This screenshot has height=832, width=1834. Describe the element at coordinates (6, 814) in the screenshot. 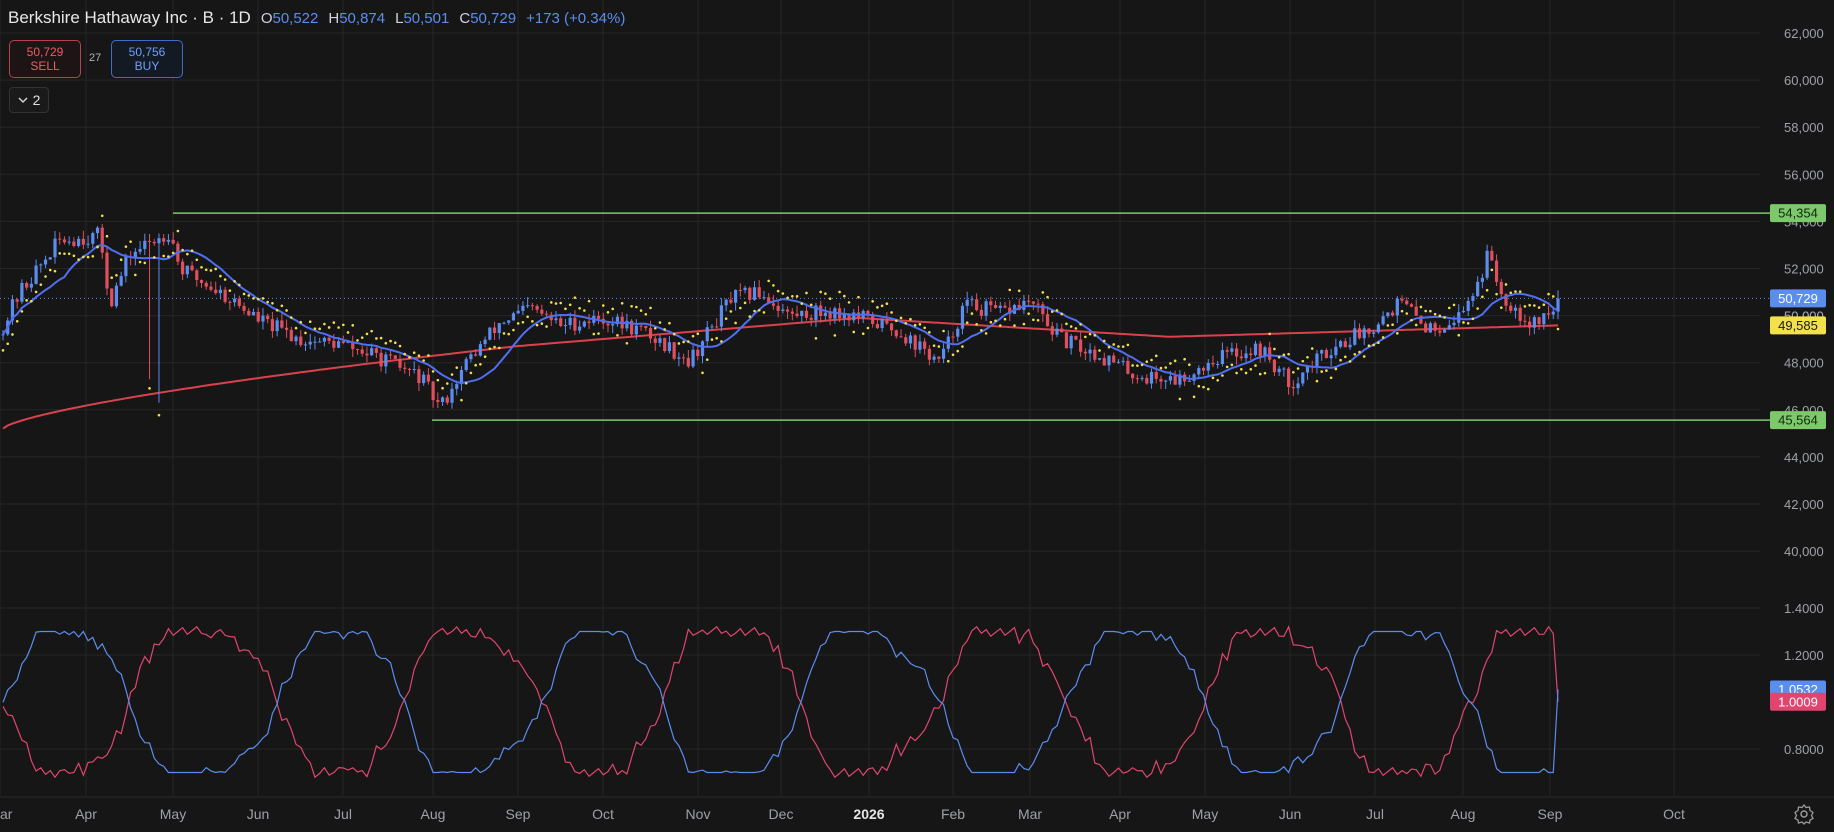

I see `time-tick-label: ar` at that location.